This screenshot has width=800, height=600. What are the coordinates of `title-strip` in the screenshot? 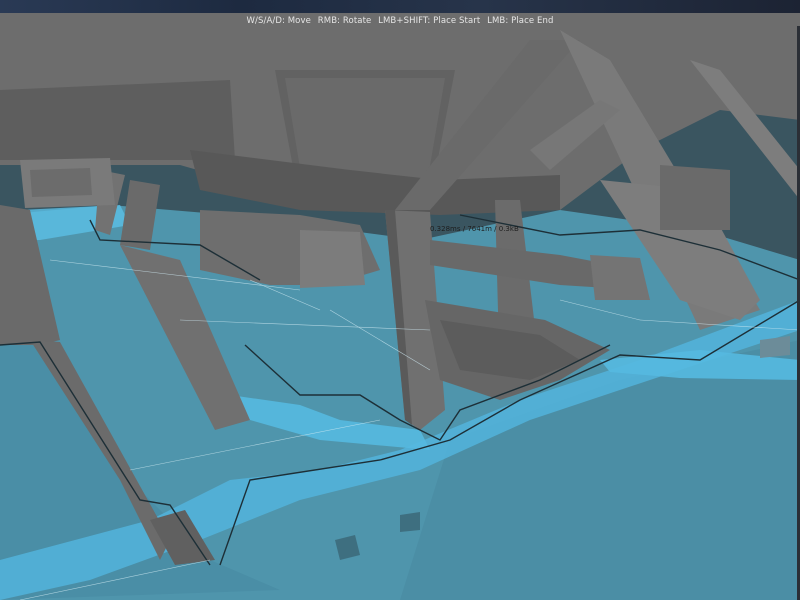 It's located at (400, 6).